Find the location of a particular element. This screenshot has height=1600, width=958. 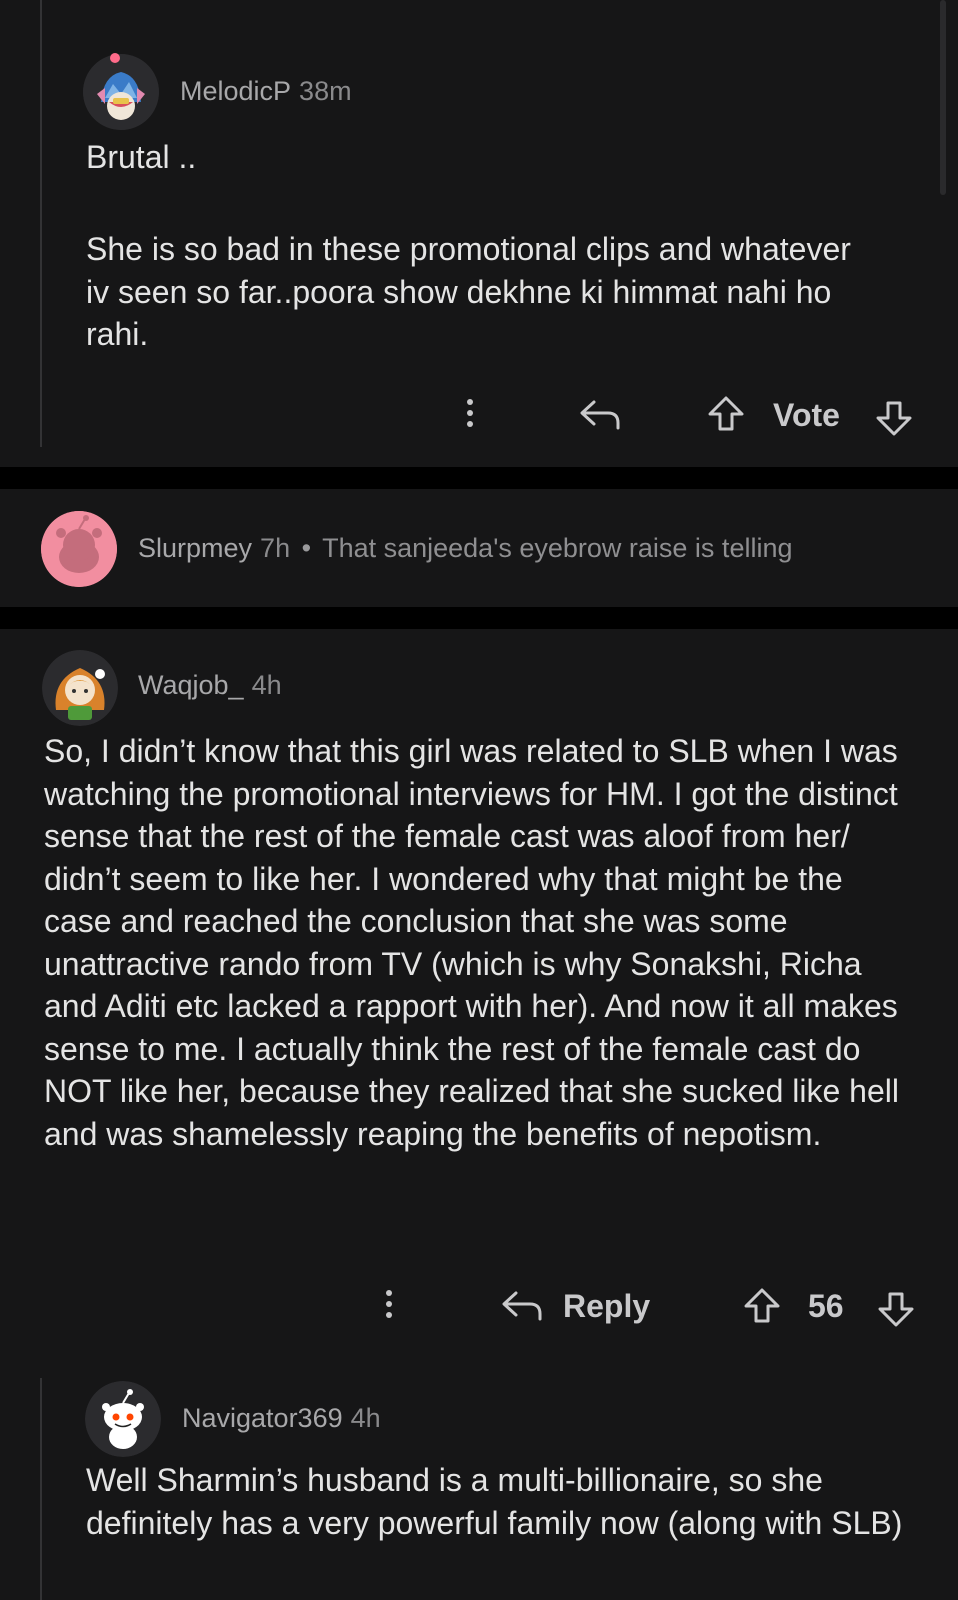

comment-meta: MelodicP 38m is located at coordinates (266, 91).